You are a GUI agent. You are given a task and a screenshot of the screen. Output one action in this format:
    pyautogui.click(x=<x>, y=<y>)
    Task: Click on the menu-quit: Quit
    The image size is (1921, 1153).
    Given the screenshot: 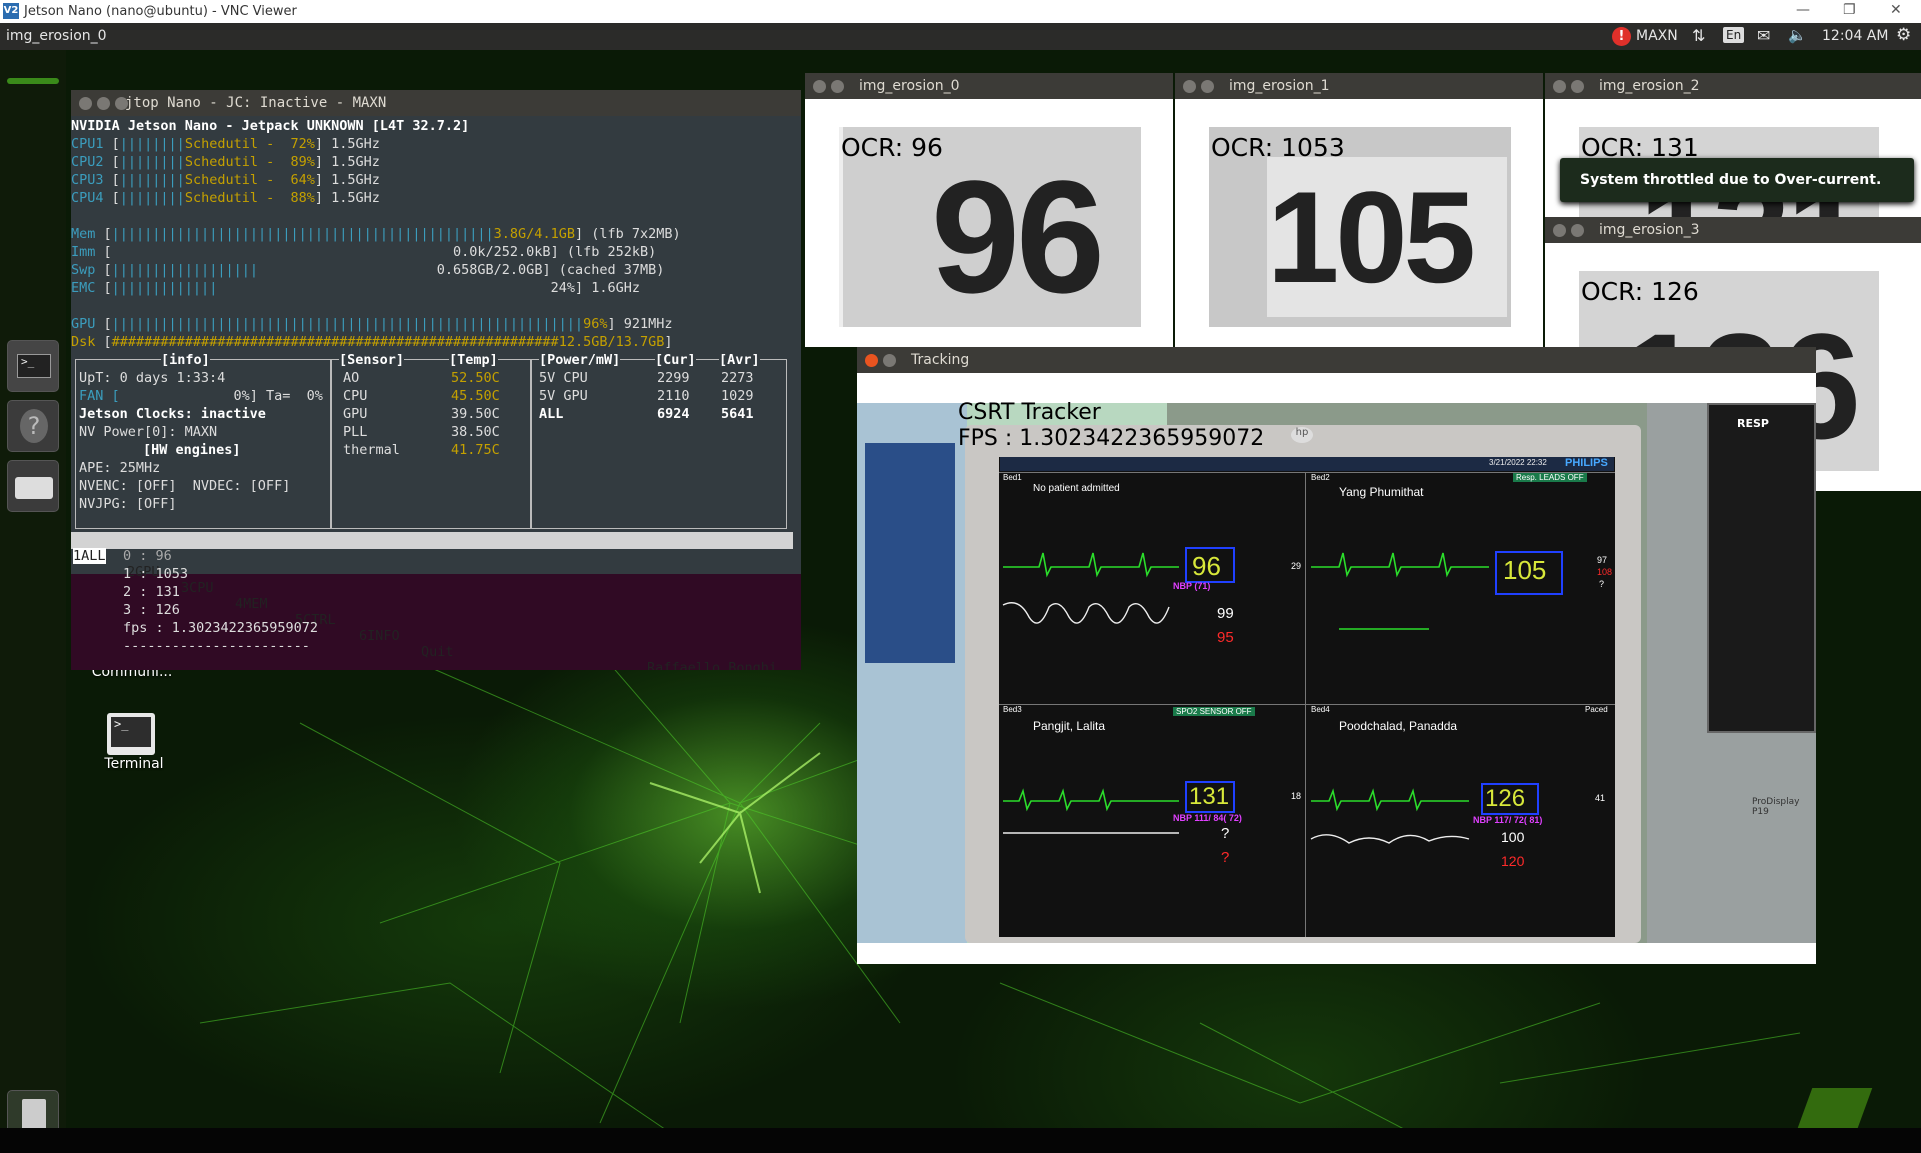 What is the action you would take?
    pyautogui.click(x=437, y=652)
    